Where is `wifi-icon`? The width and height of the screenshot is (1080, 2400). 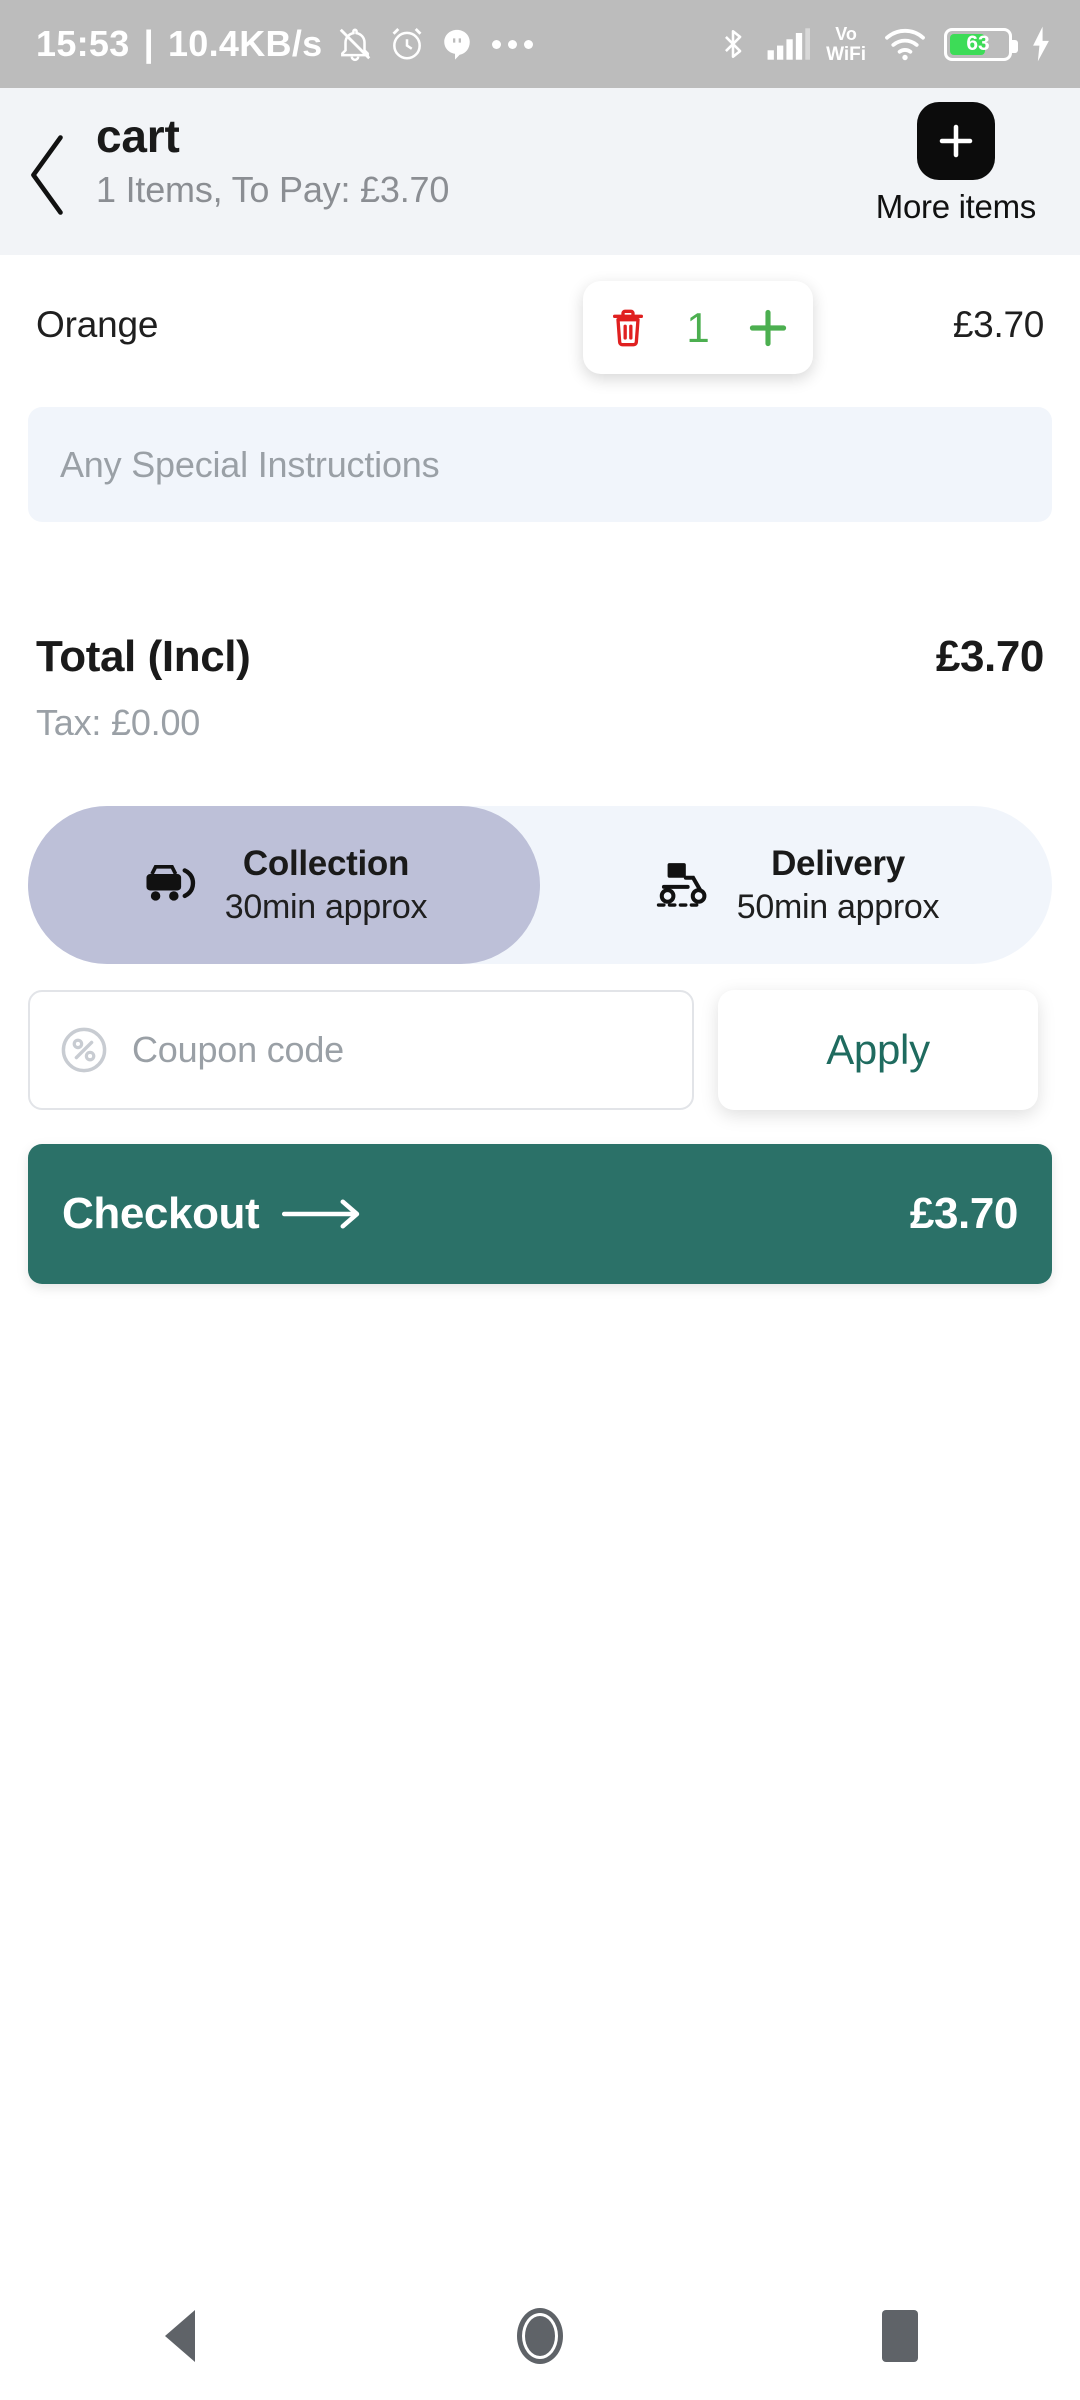
wifi-icon is located at coordinates (905, 44).